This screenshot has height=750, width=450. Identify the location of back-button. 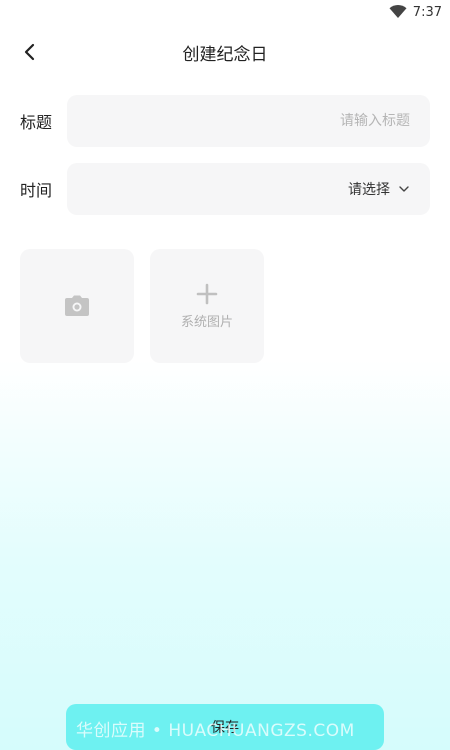
(30, 52).